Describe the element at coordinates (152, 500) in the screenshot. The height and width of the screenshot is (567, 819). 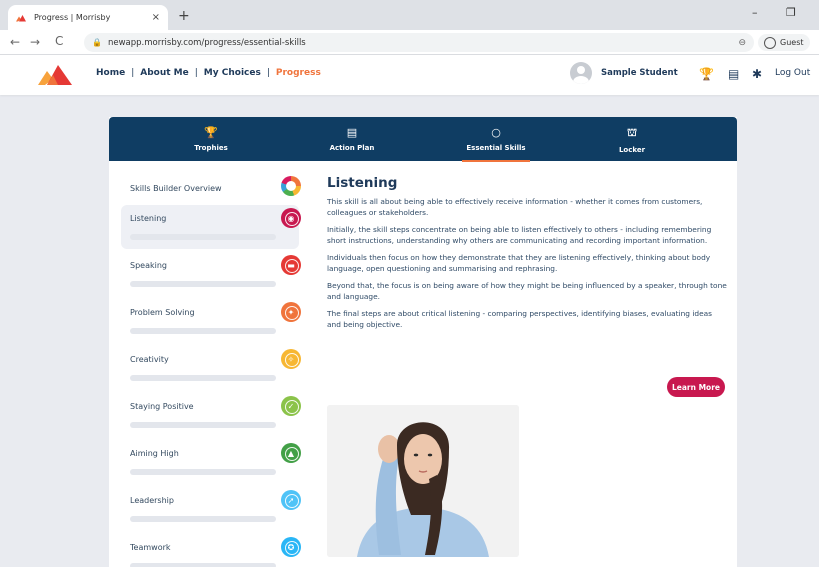
I see `skill-label: Leadership` at that location.